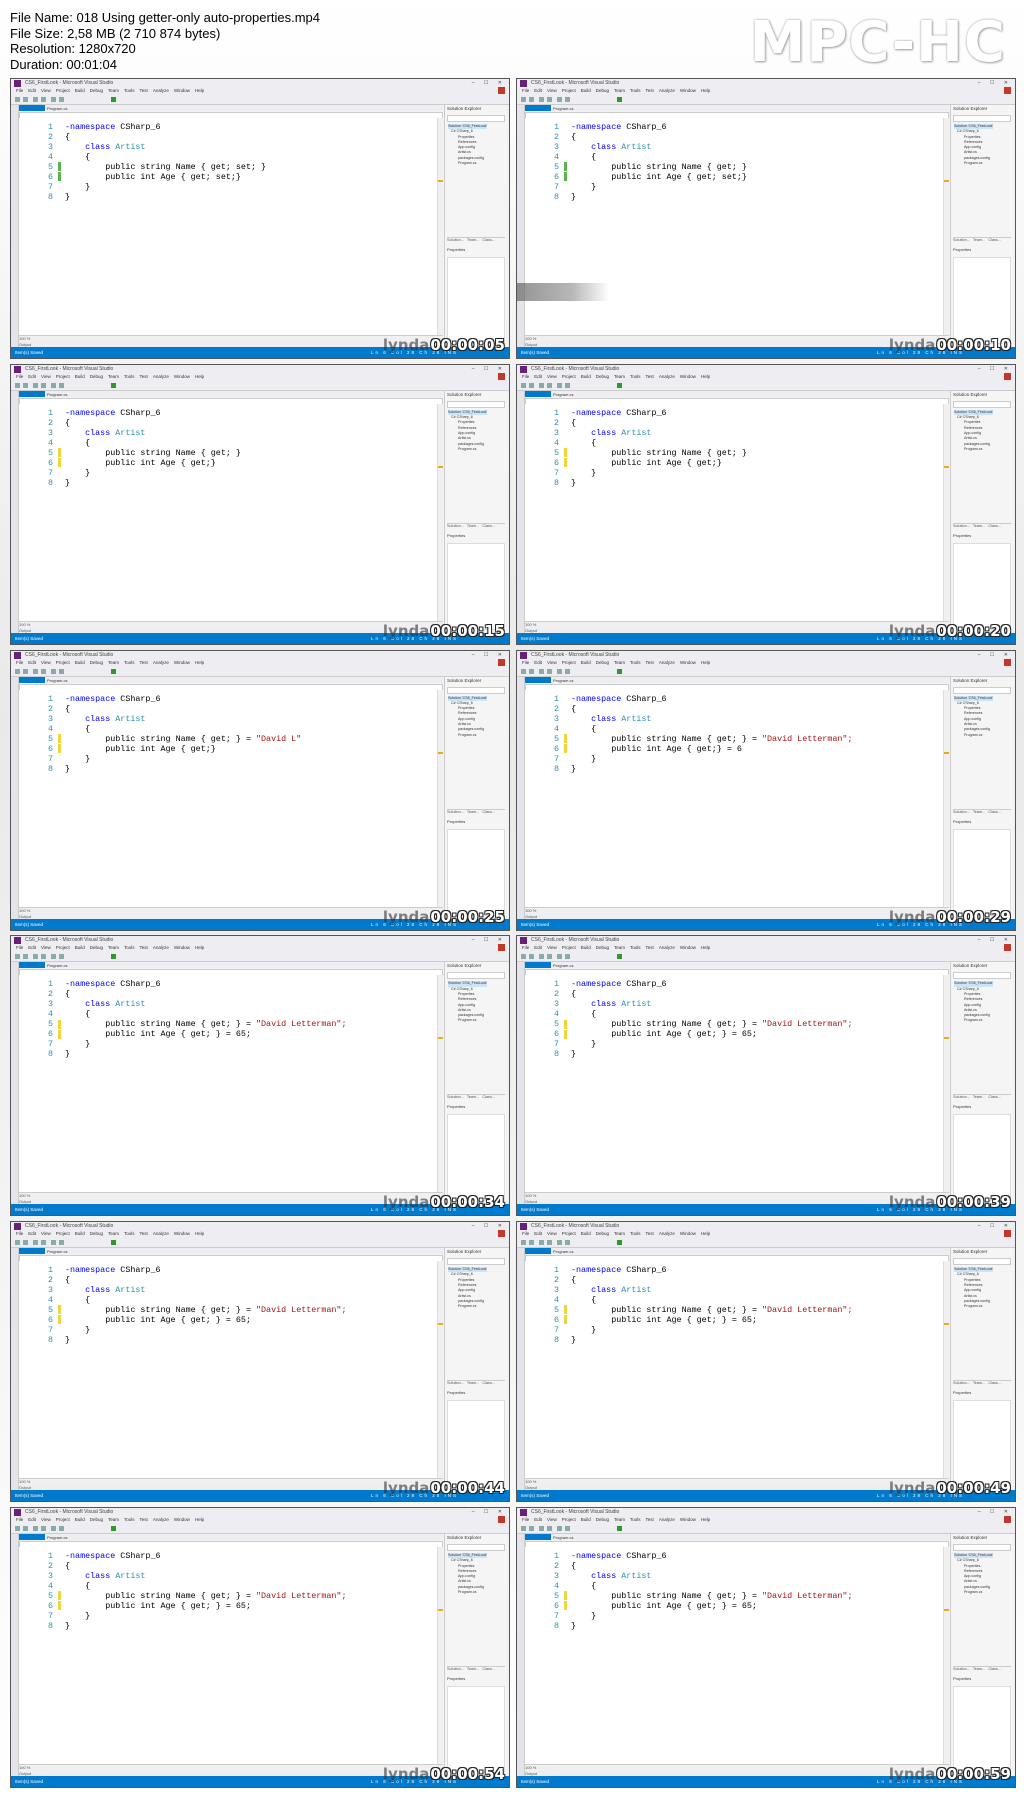 Image resolution: width=1024 pixels, height=1798 pixels. Describe the element at coordinates (35, 1528) in the screenshot. I see `new-project-icon` at that location.